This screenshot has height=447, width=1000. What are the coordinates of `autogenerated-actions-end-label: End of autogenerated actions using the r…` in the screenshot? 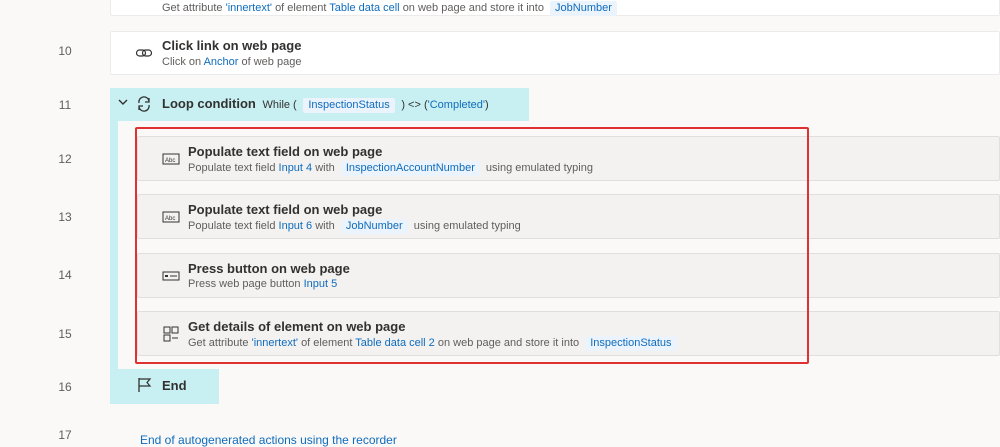 It's located at (268, 440).